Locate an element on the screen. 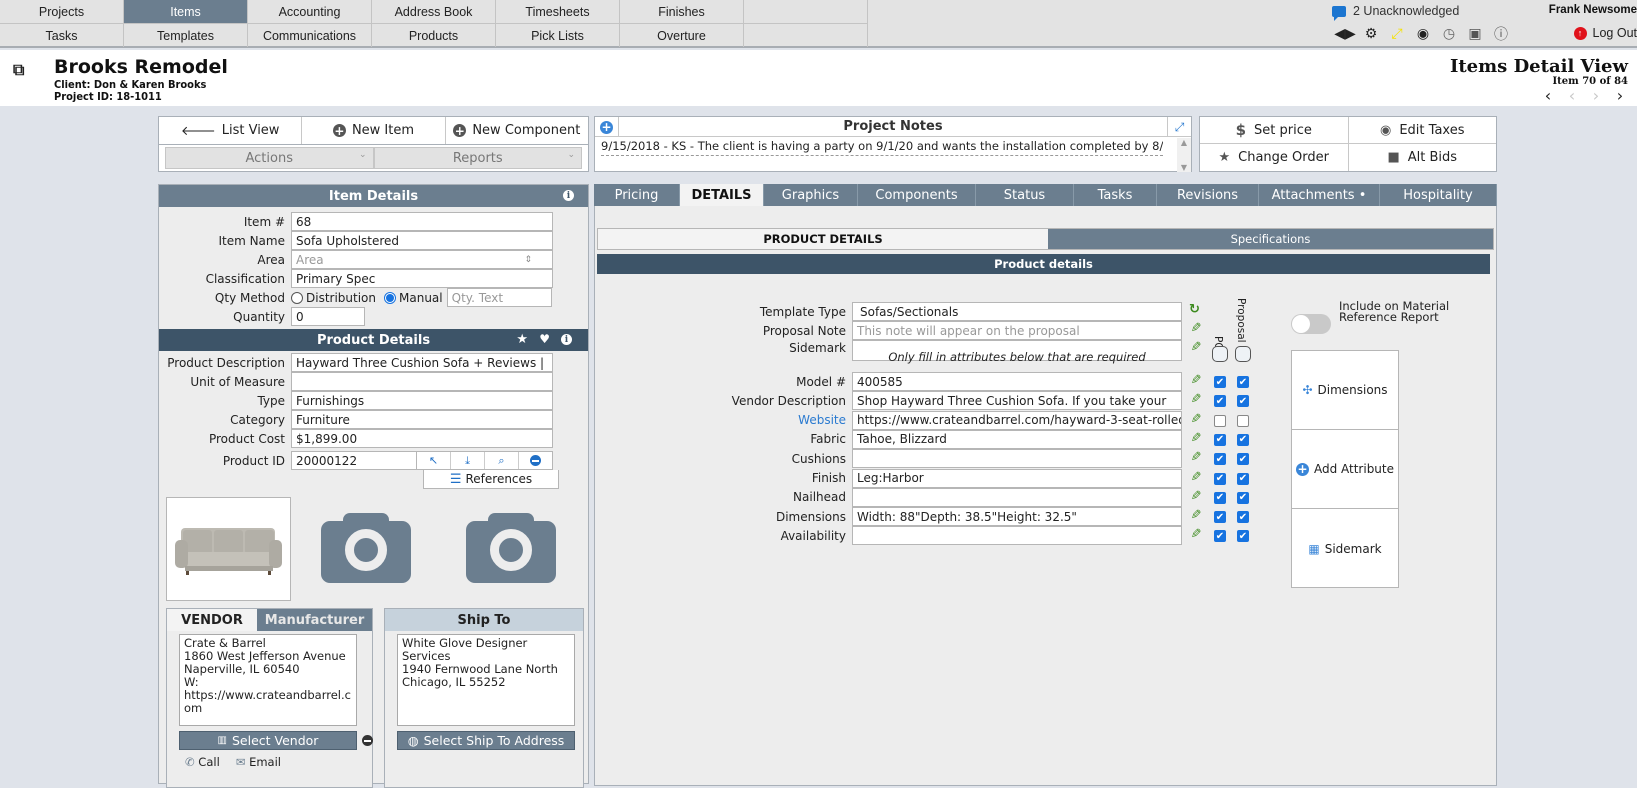  external-link-icon: ⧉ is located at coordinates (18, 70).